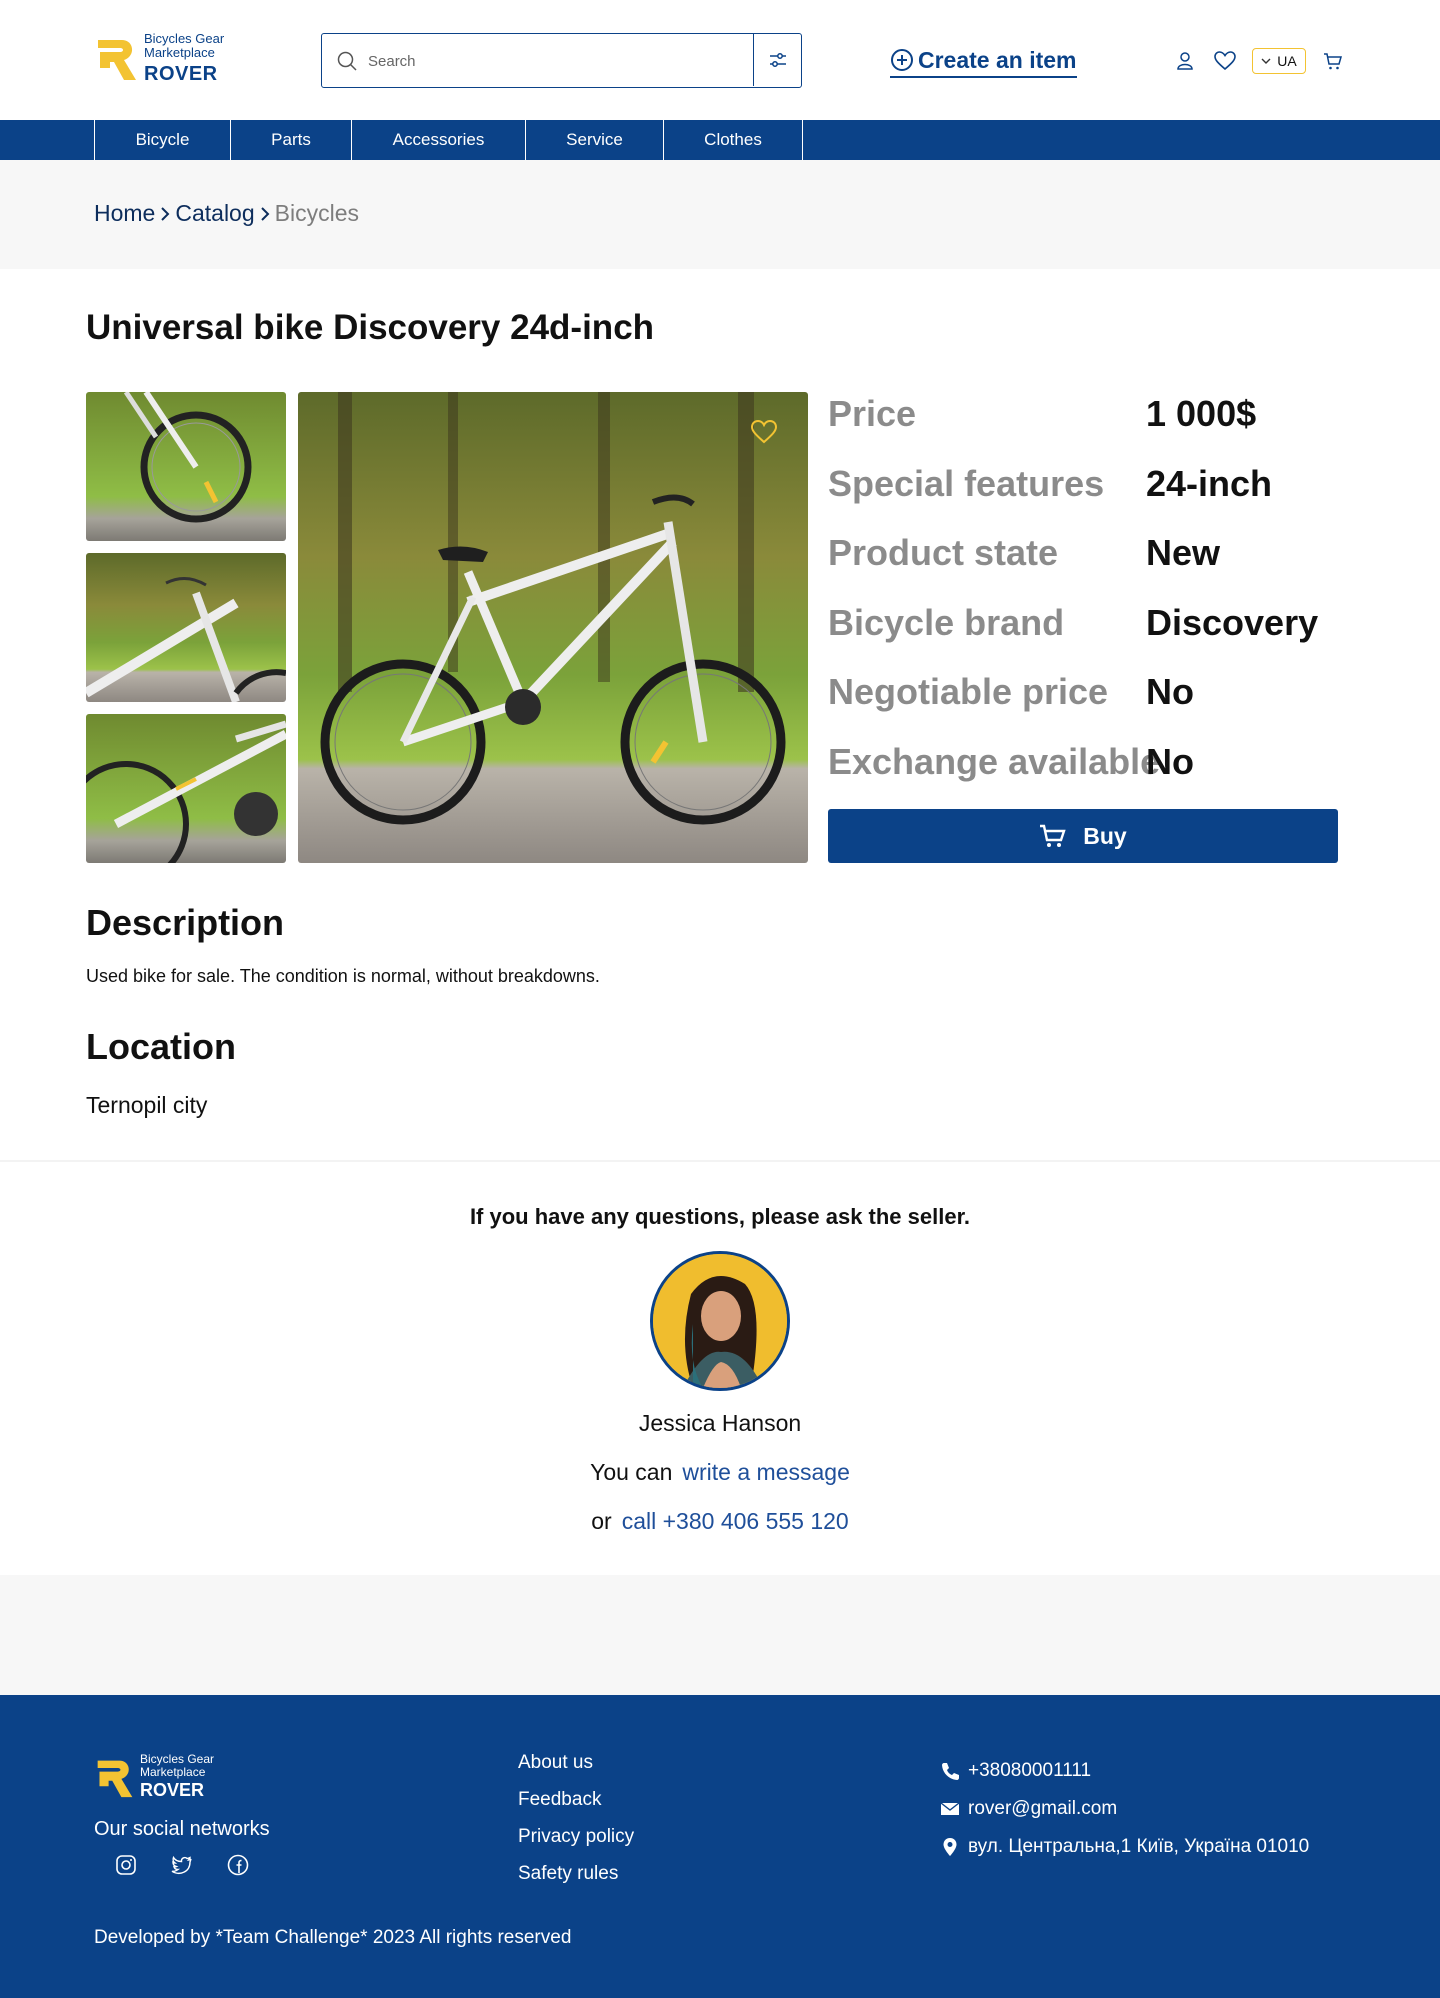  I want to click on brand-line1: Bicycles Gear, so click(184, 38).